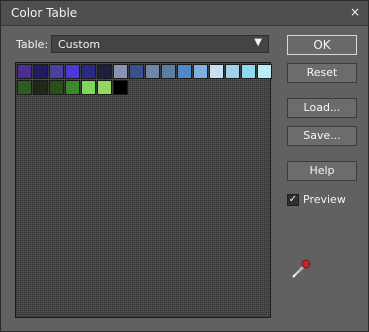 Image resolution: width=369 pixels, height=332 pixels. Describe the element at coordinates (293, 200) in the screenshot. I see `preview-checkbox: ✓` at that location.